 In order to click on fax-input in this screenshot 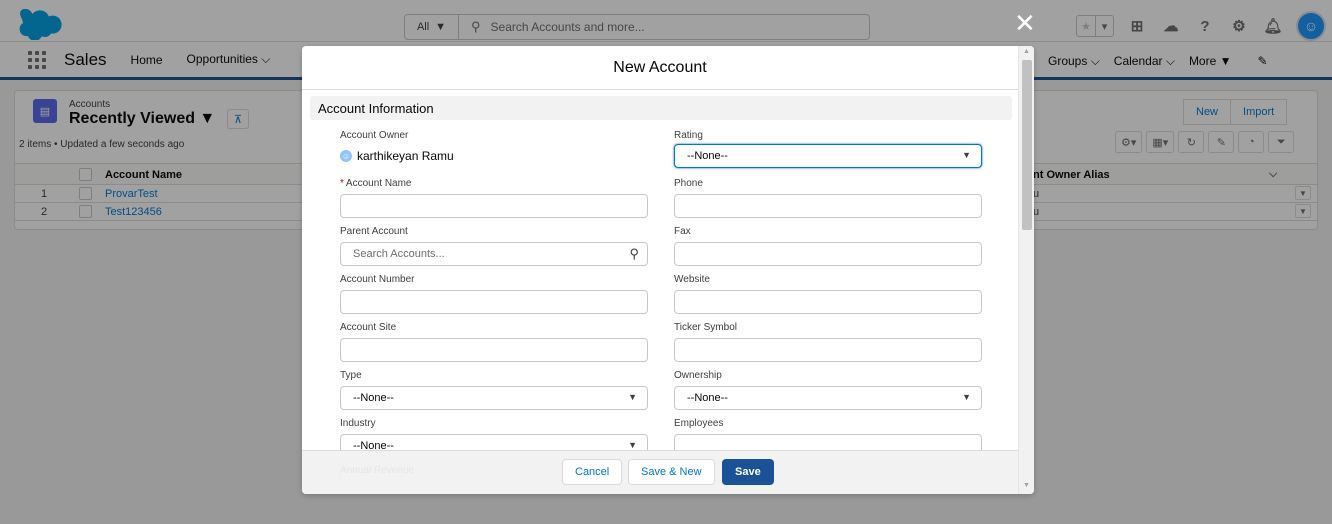, I will do `click(828, 254)`.